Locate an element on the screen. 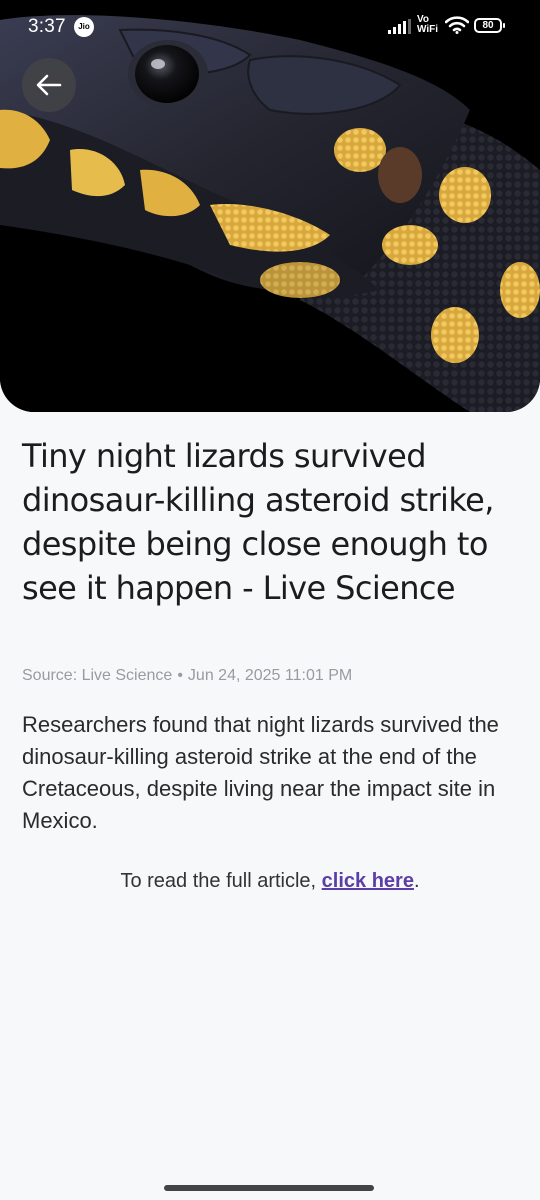 This screenshot has height=1200, width=540. carrier-badge: Jio is located at coordinates (84, 27).